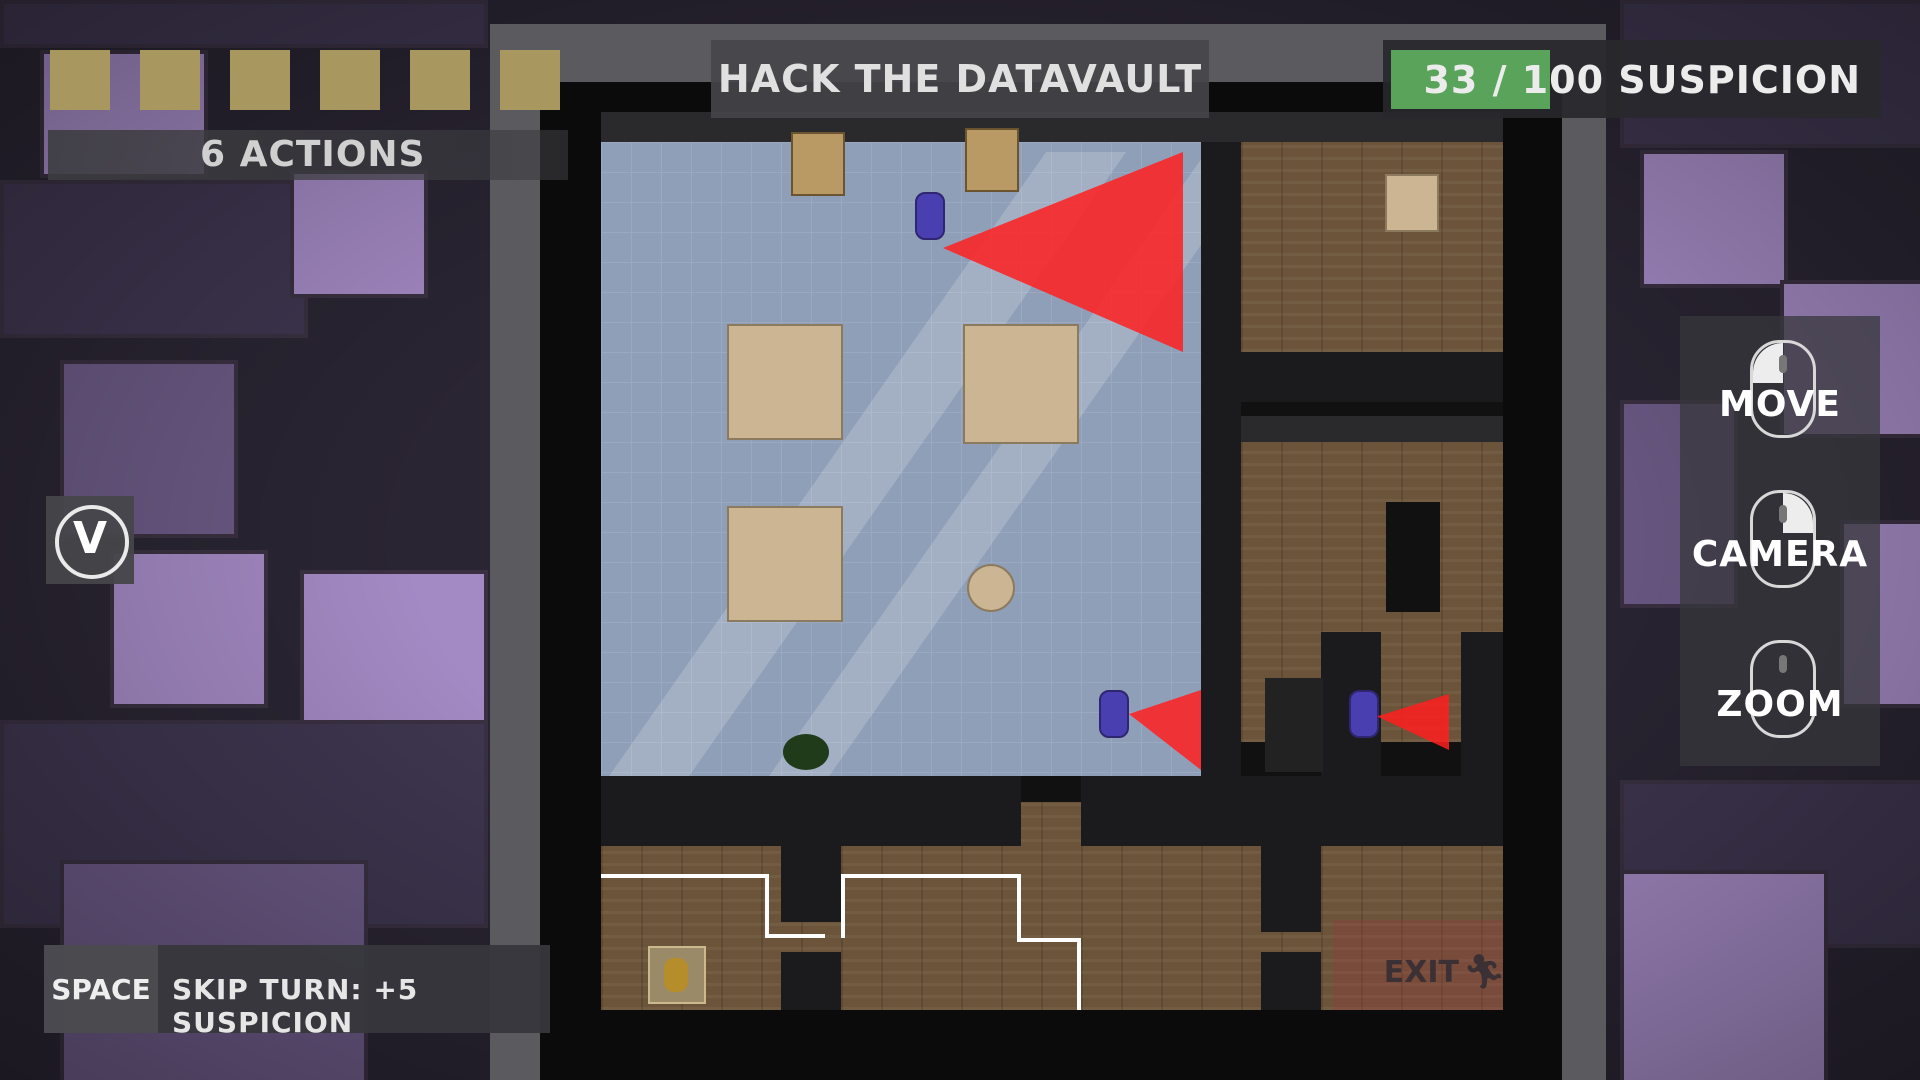 The height and width of the screenshot is (1080, 1920). What do you see at coordinates (1780, 704) in the screenshot?
I see `control-label: ZOOM` at bounding box center [1780, 704].